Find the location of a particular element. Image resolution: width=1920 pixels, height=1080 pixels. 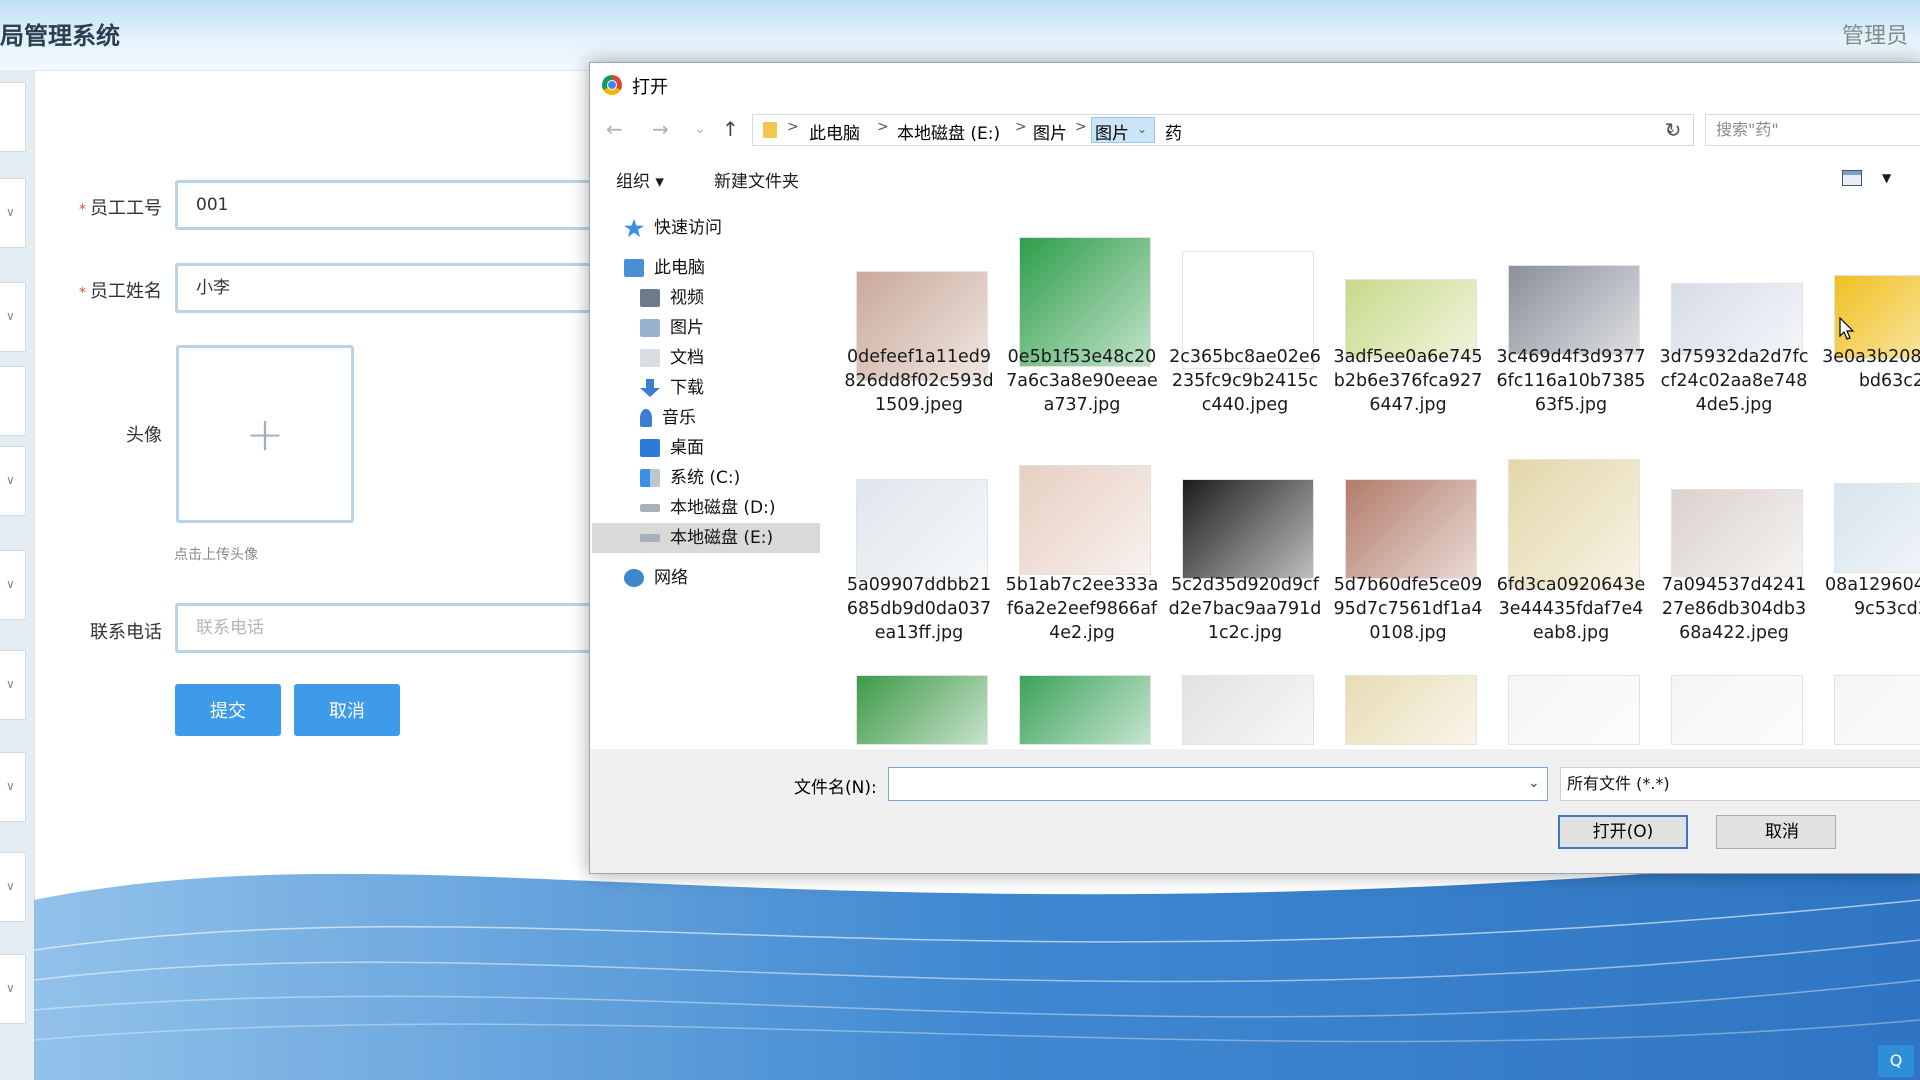

avatar-upload: + is located at coordinates (265, 434).